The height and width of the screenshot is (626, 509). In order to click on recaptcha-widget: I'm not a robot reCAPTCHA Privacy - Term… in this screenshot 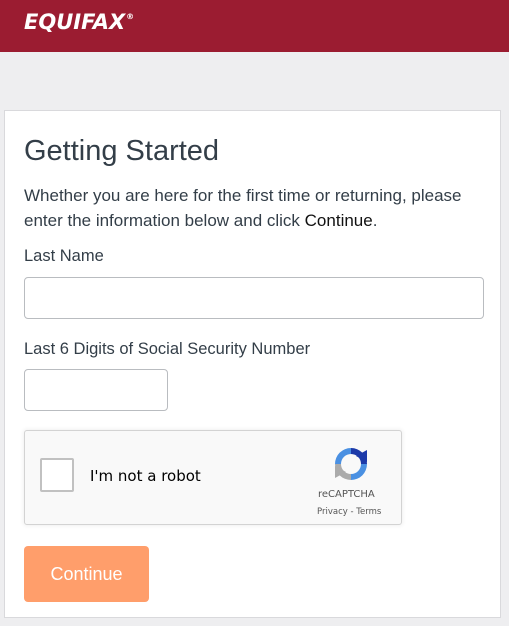, I will do `click(213, 477)`.